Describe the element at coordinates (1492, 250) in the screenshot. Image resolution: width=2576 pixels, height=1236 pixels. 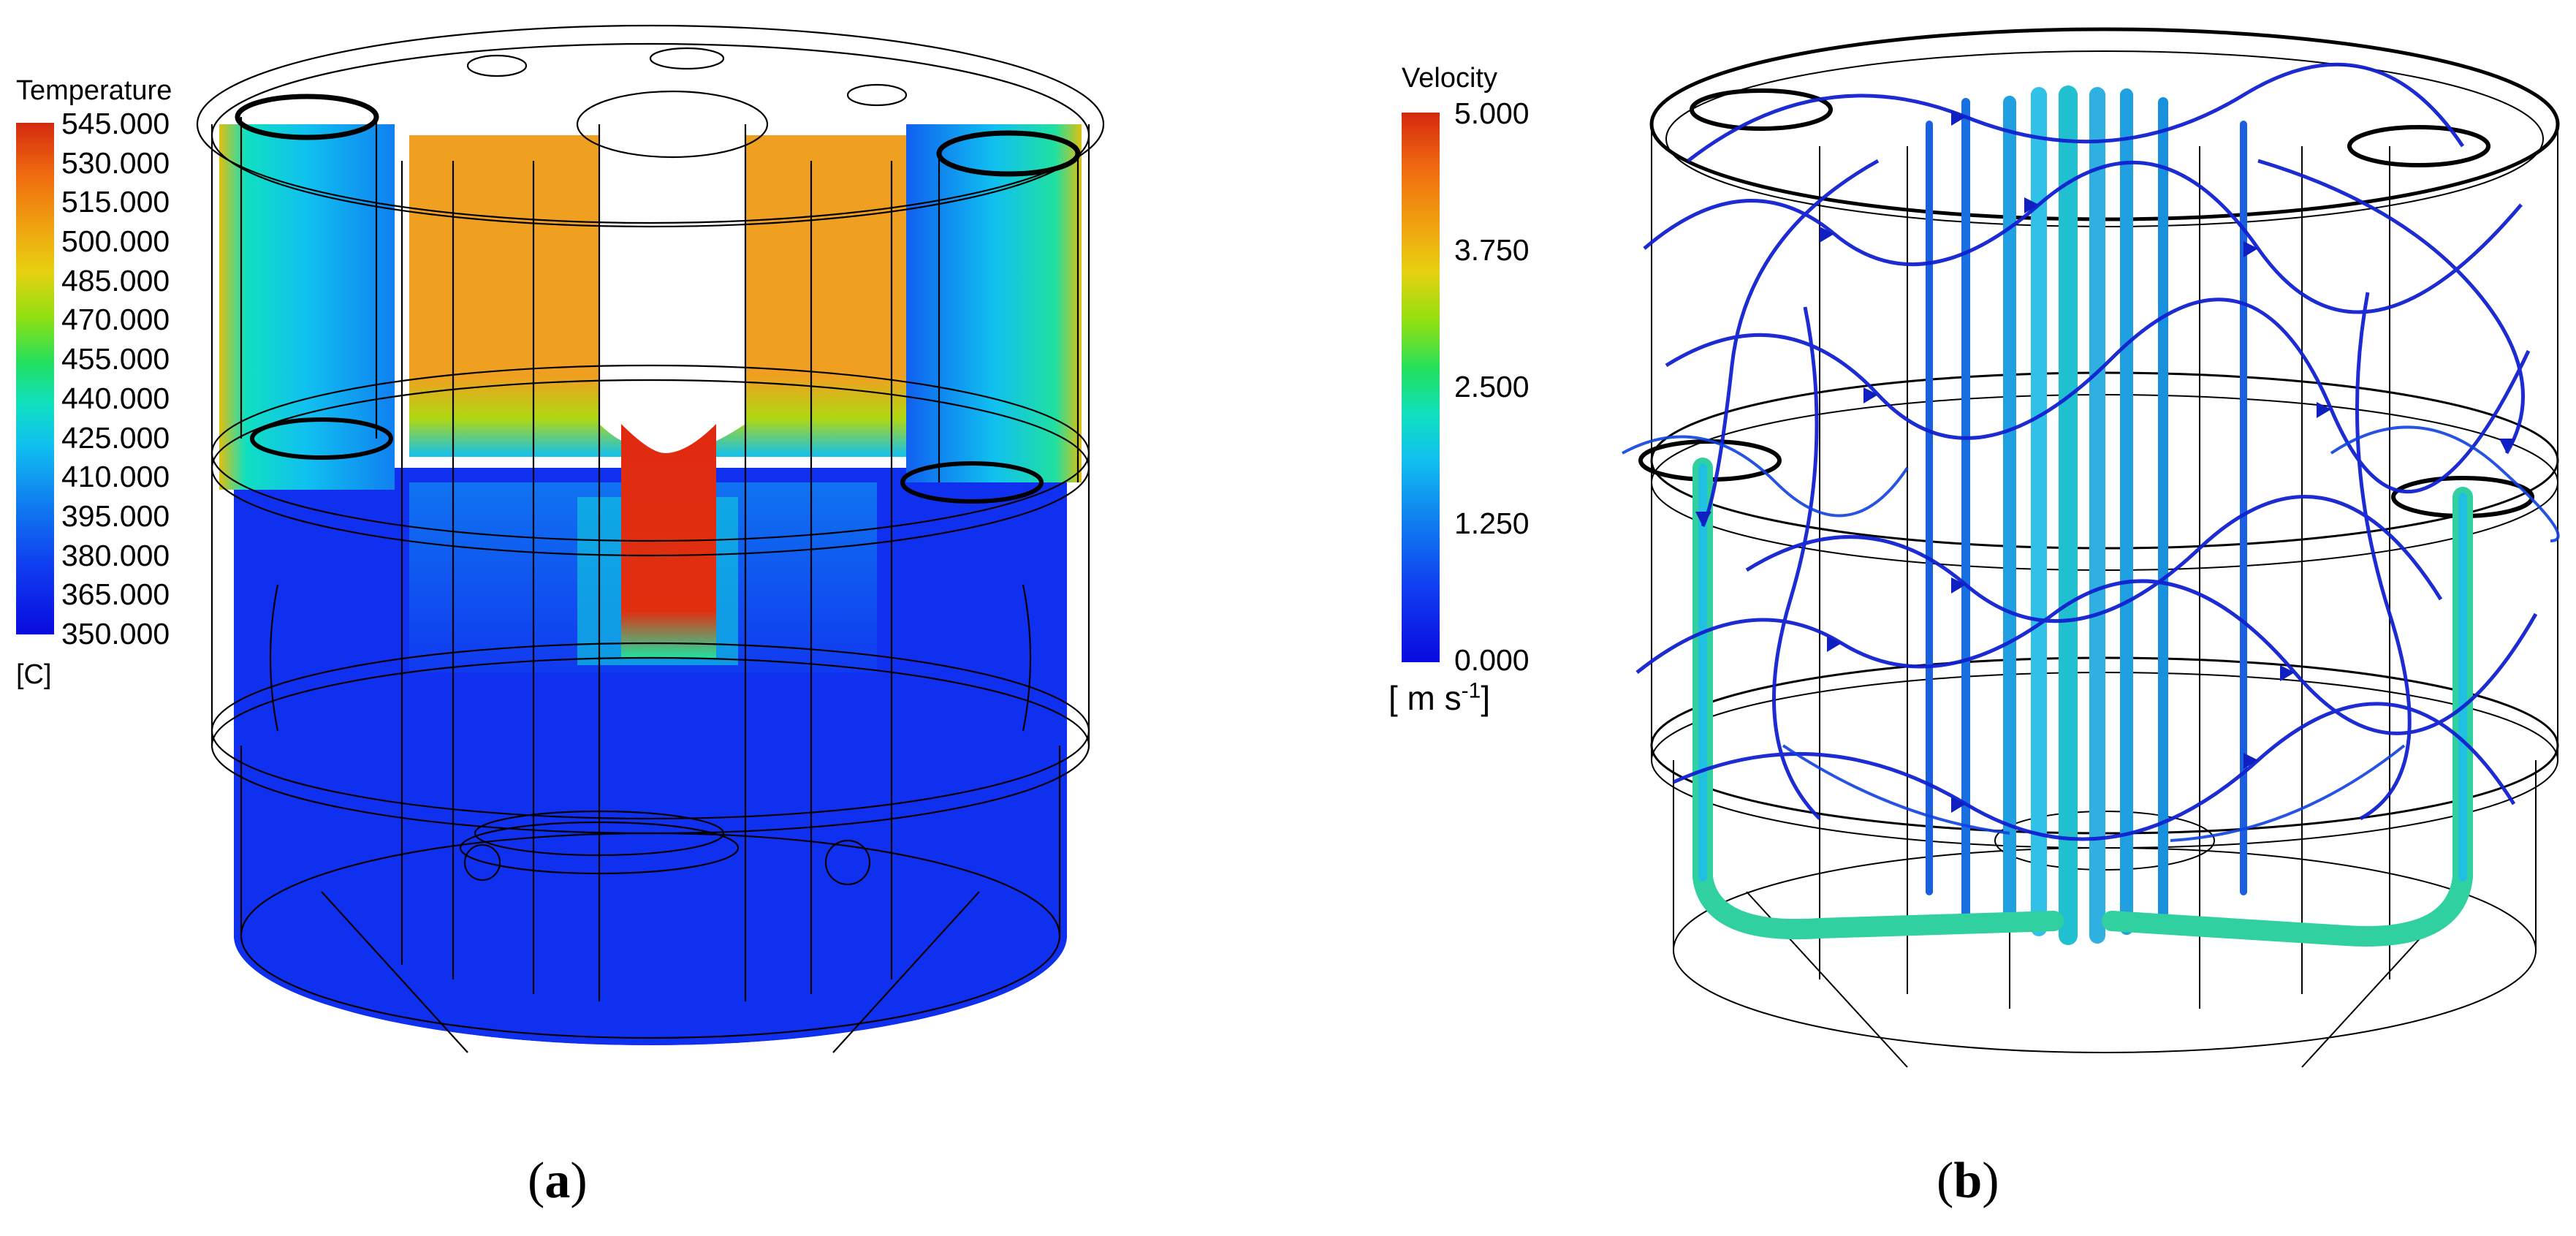
I see `velocity-tick-label: 3.750` at that location.